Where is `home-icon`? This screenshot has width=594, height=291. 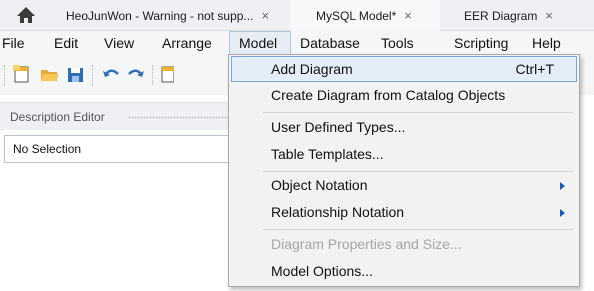
home-icon is located at coordinates (26, 15).